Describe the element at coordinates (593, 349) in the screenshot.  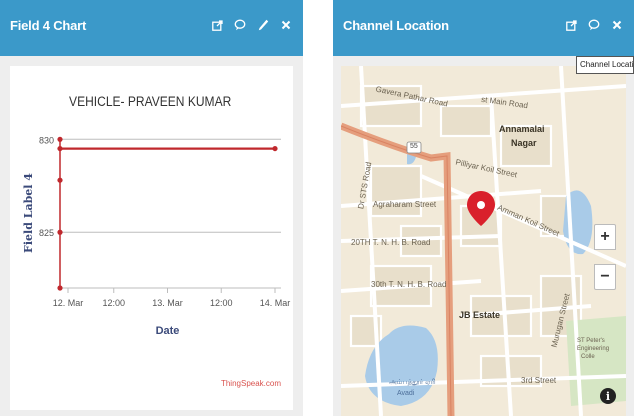
I see `map-label: Engineering` at that location.